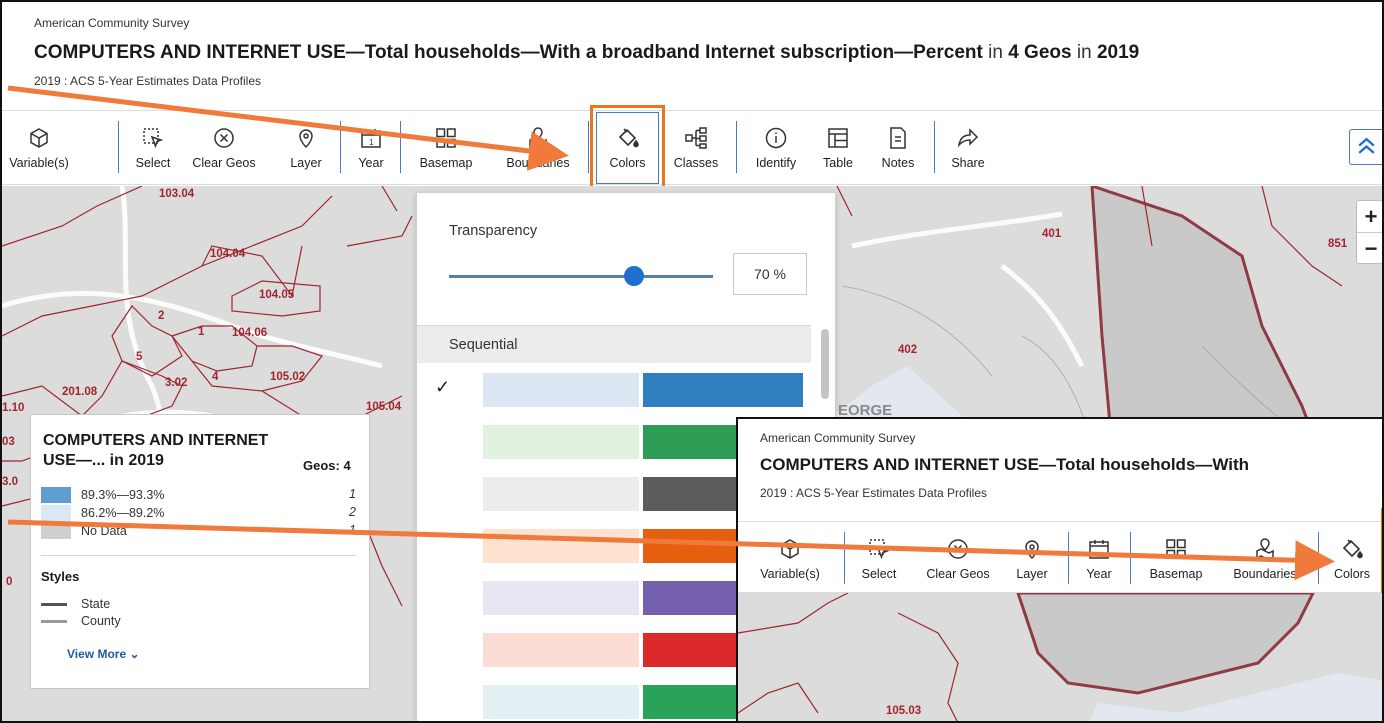 This screenshot has height=723, width=1384. Describe the element at coordinates (288, 128) in the screenshot. I see `arrow-to-colors-button` at that location.